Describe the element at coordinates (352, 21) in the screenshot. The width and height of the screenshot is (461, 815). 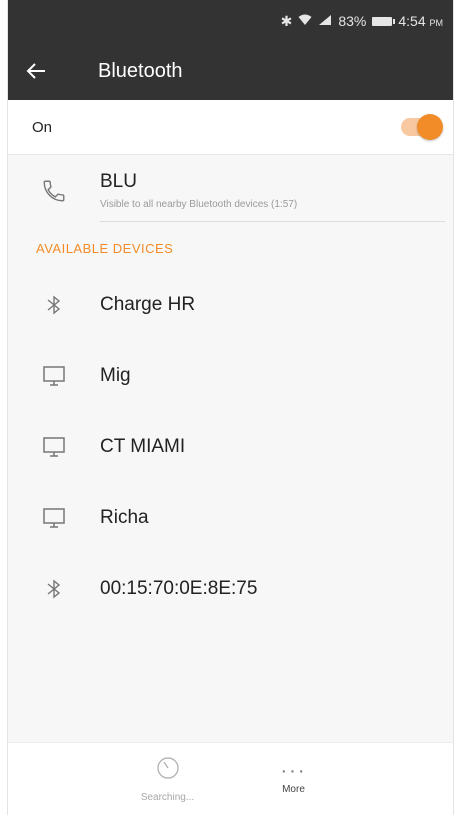
I see `battery-percent: 83%` at that location.